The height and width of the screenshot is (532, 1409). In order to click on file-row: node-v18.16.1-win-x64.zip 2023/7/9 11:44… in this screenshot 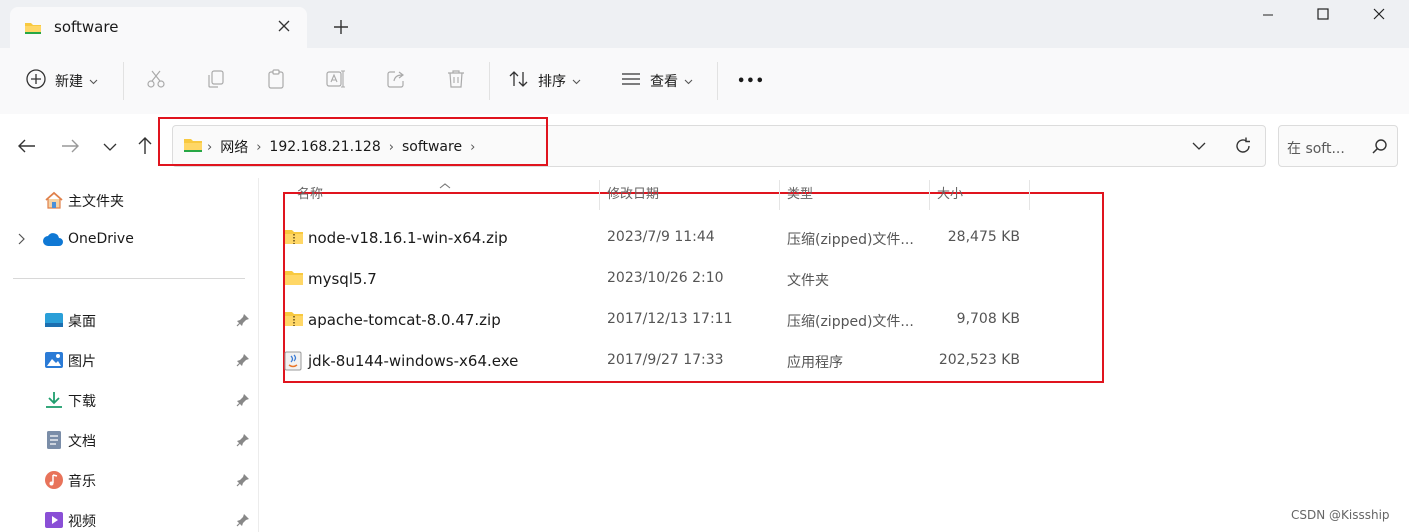, I will do `click(692, 238)`.